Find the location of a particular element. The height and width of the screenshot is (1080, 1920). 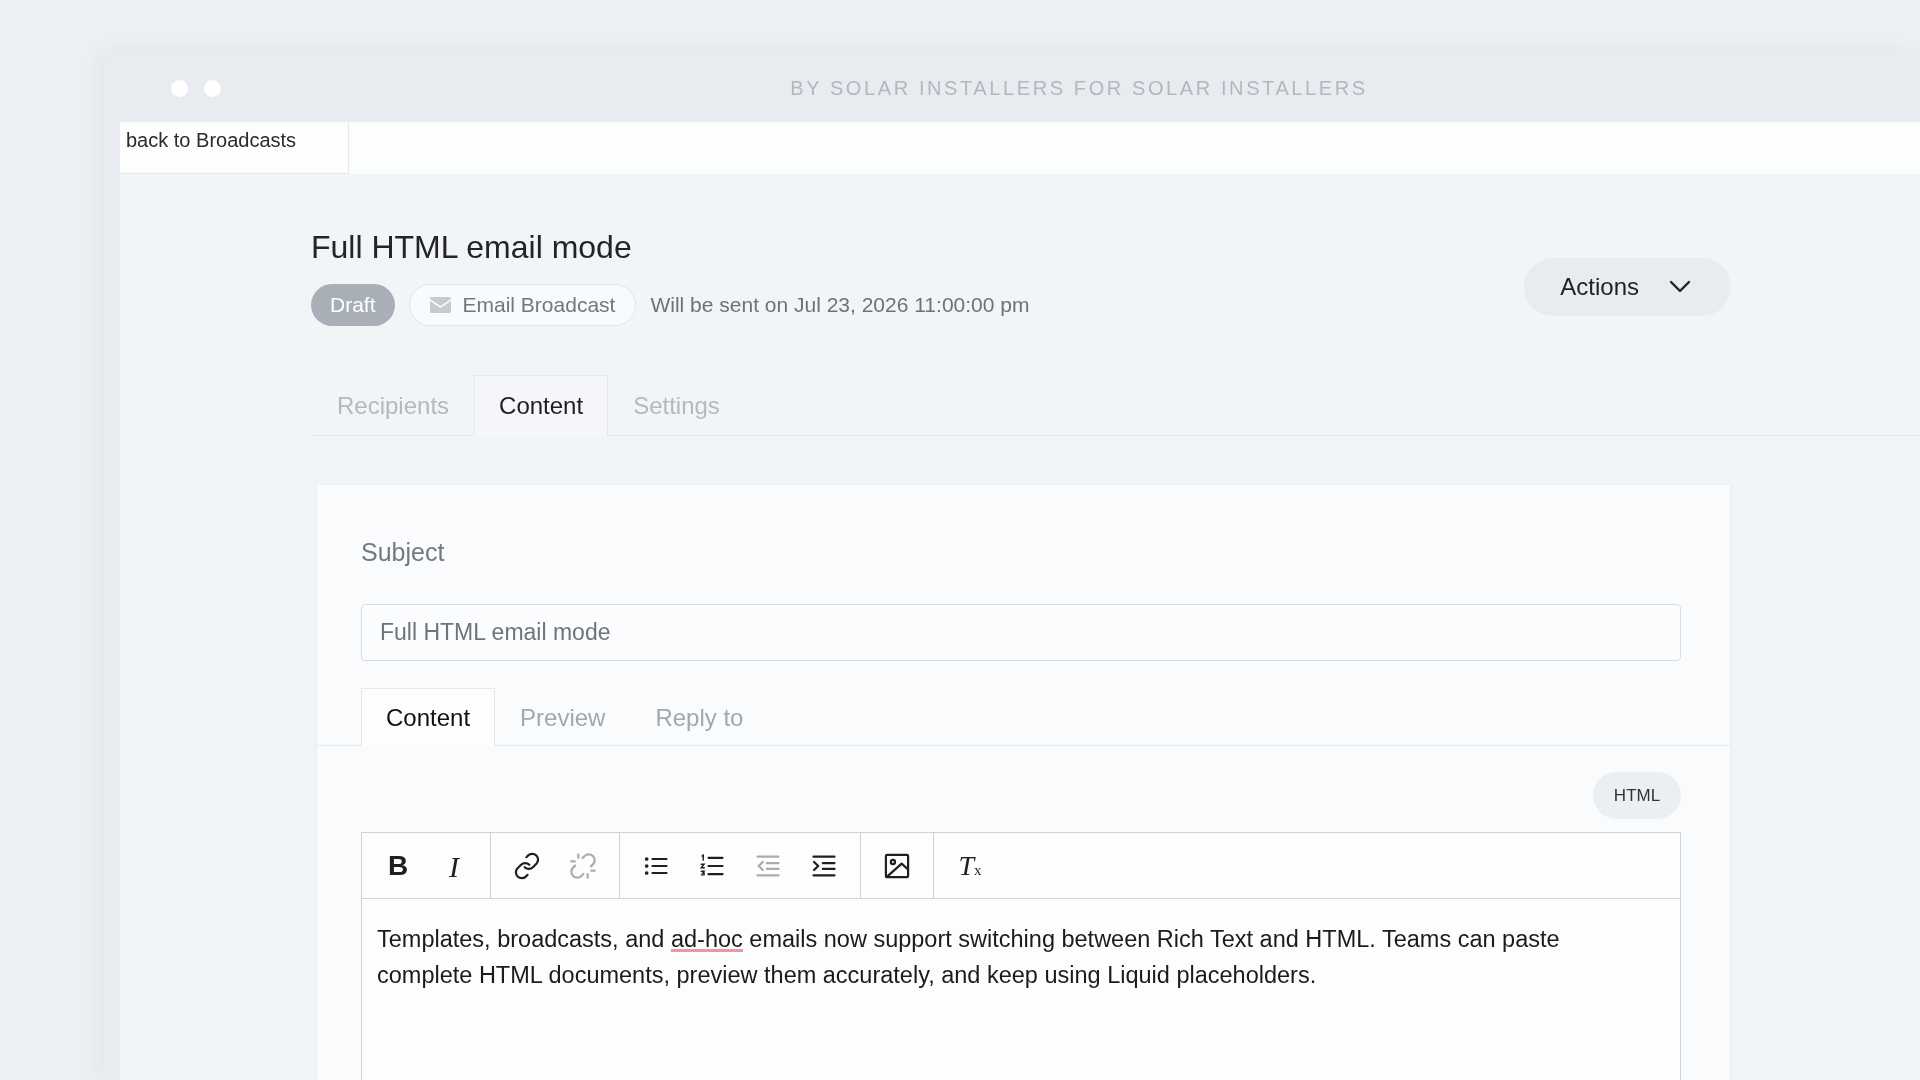

image-icon is located at coordinates (897, 866).